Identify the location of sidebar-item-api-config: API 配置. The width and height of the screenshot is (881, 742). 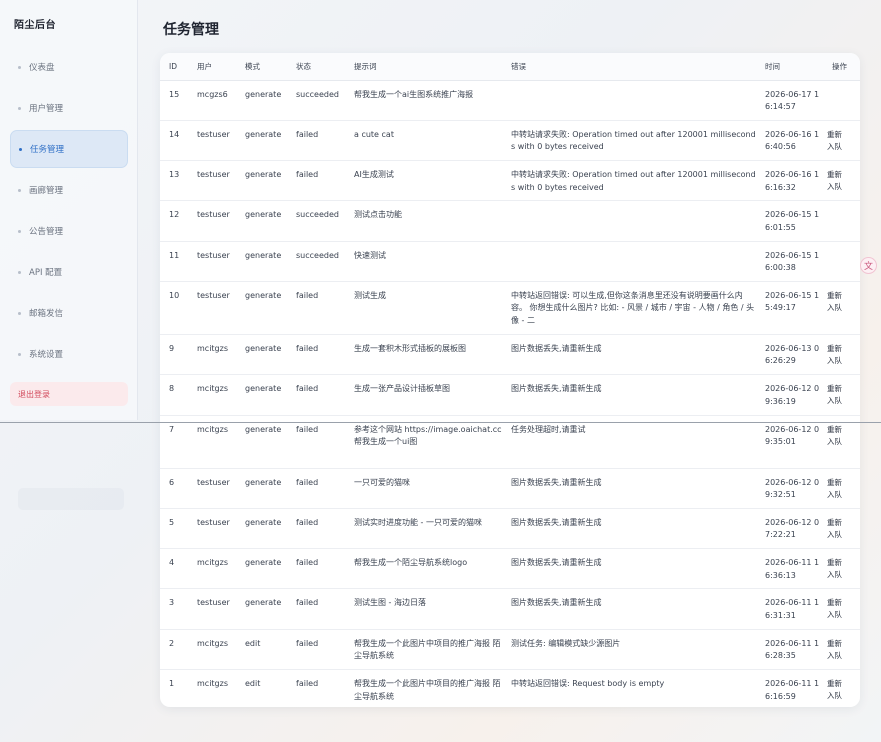
(69, 272).